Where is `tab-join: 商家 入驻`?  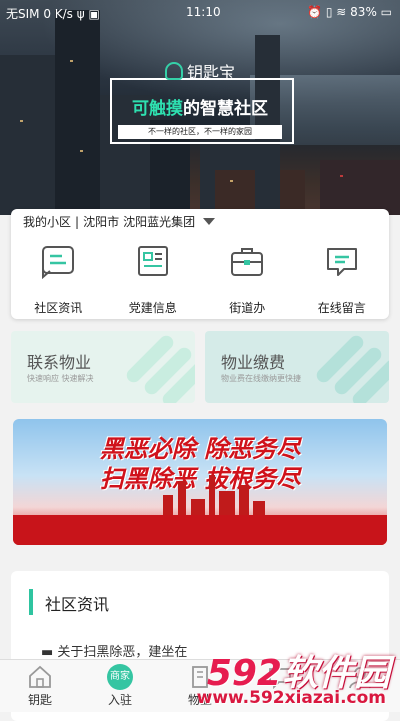 tab-join: 商家 入驻 is located at coordinates (120, 686).